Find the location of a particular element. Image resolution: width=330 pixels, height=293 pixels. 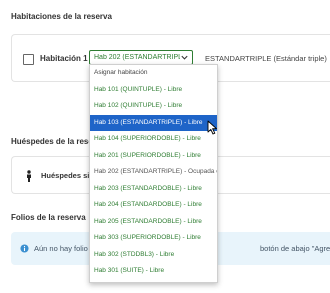

dropdown-option: Hab 102 (QUINTUPLE) - Libre is located at coordinates (153, 106).